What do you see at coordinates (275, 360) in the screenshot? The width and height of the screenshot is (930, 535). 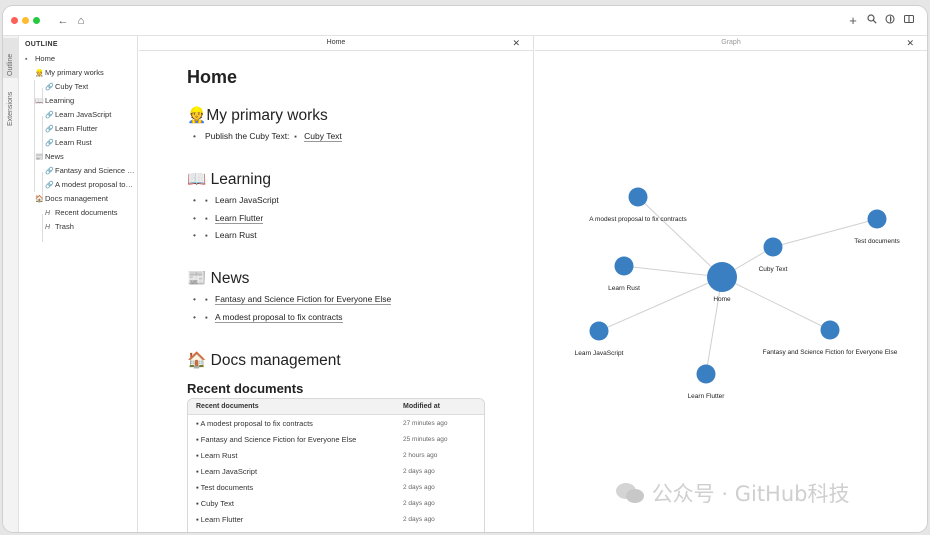 I see `section-heading-text: Docs management` at bounding box center [275, 360].